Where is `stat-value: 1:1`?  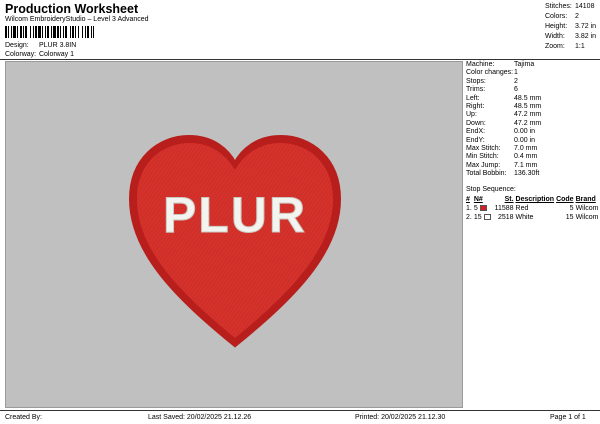 stat-value: 1:1 is located at coordinates (580, 46).